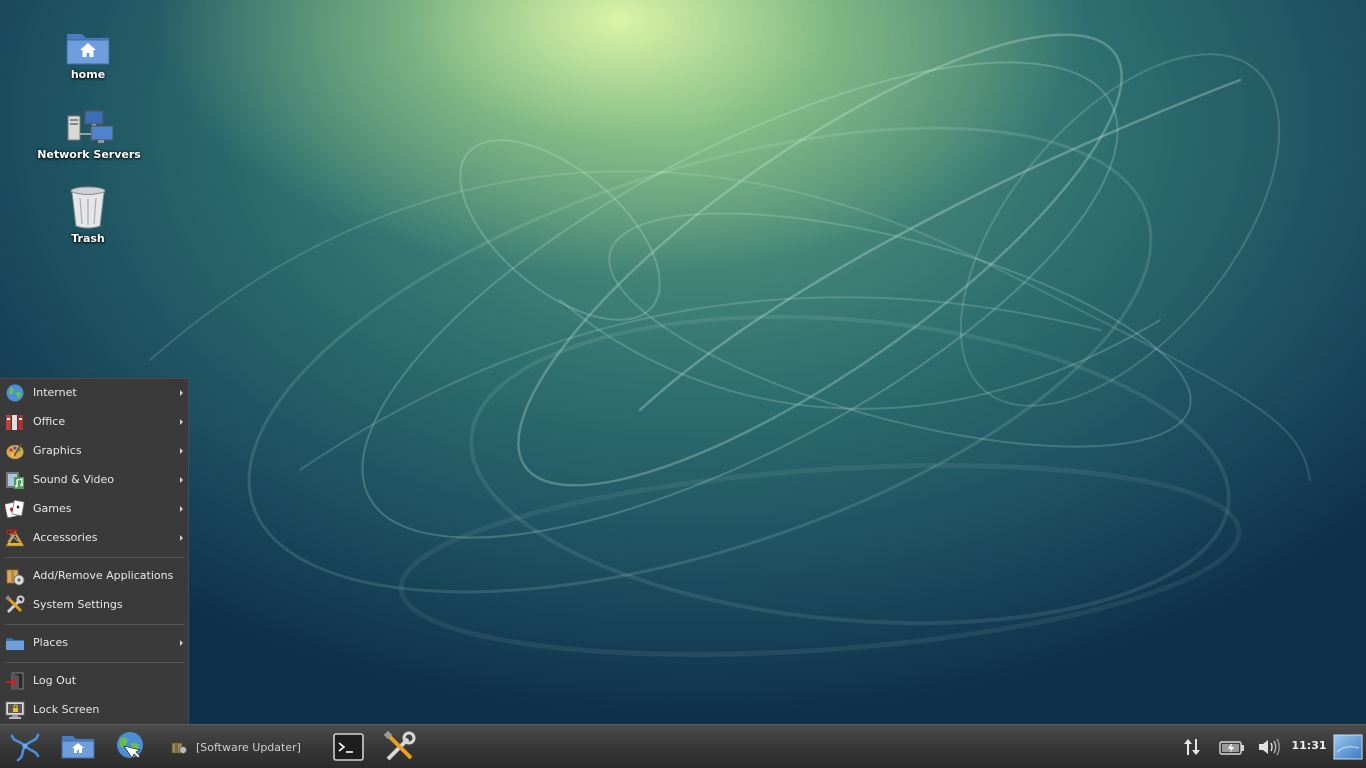 Image resolution: width=1366 pixels, height=768 pixels. I want to click on lock-screen-icon, so click(15, 710).